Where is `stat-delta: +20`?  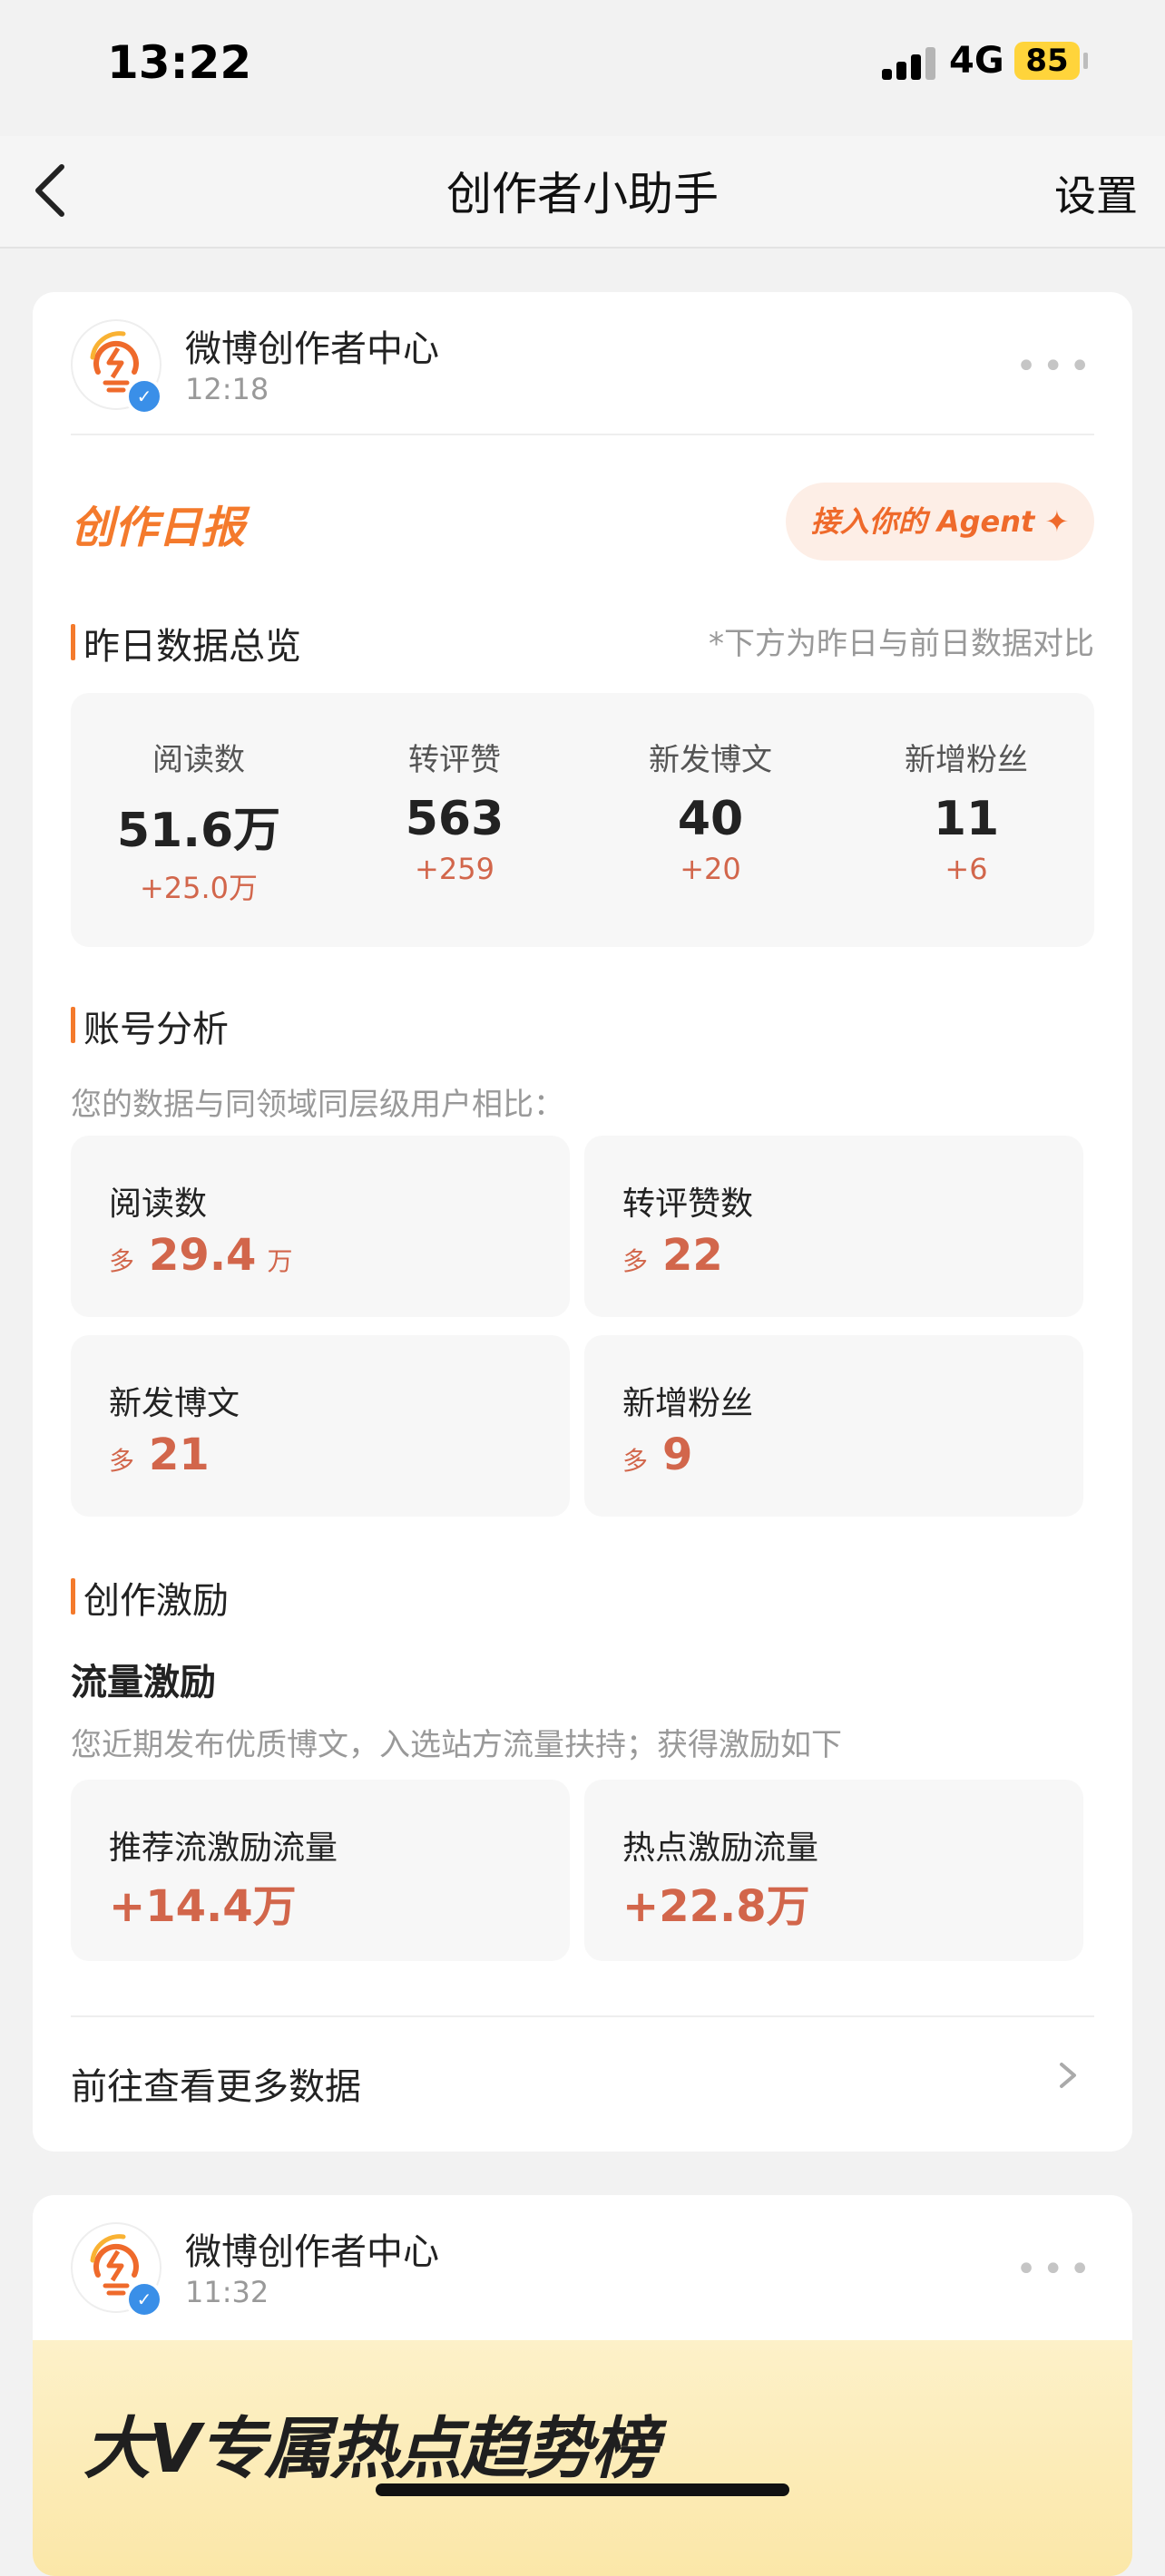
stat-delta: +20 is located at coordinates (710, 869).